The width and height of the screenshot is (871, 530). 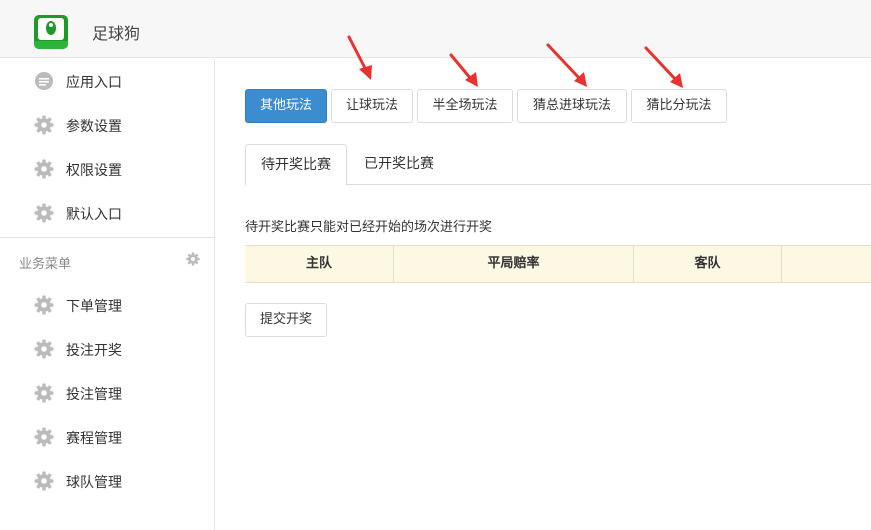 I want to click on column-draw-odds: 平局赔率, so click(x=513, y=264).